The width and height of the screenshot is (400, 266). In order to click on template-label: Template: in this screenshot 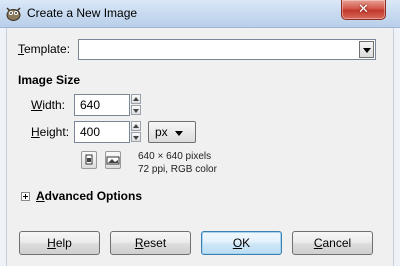, I will do `click(44, 49)`.